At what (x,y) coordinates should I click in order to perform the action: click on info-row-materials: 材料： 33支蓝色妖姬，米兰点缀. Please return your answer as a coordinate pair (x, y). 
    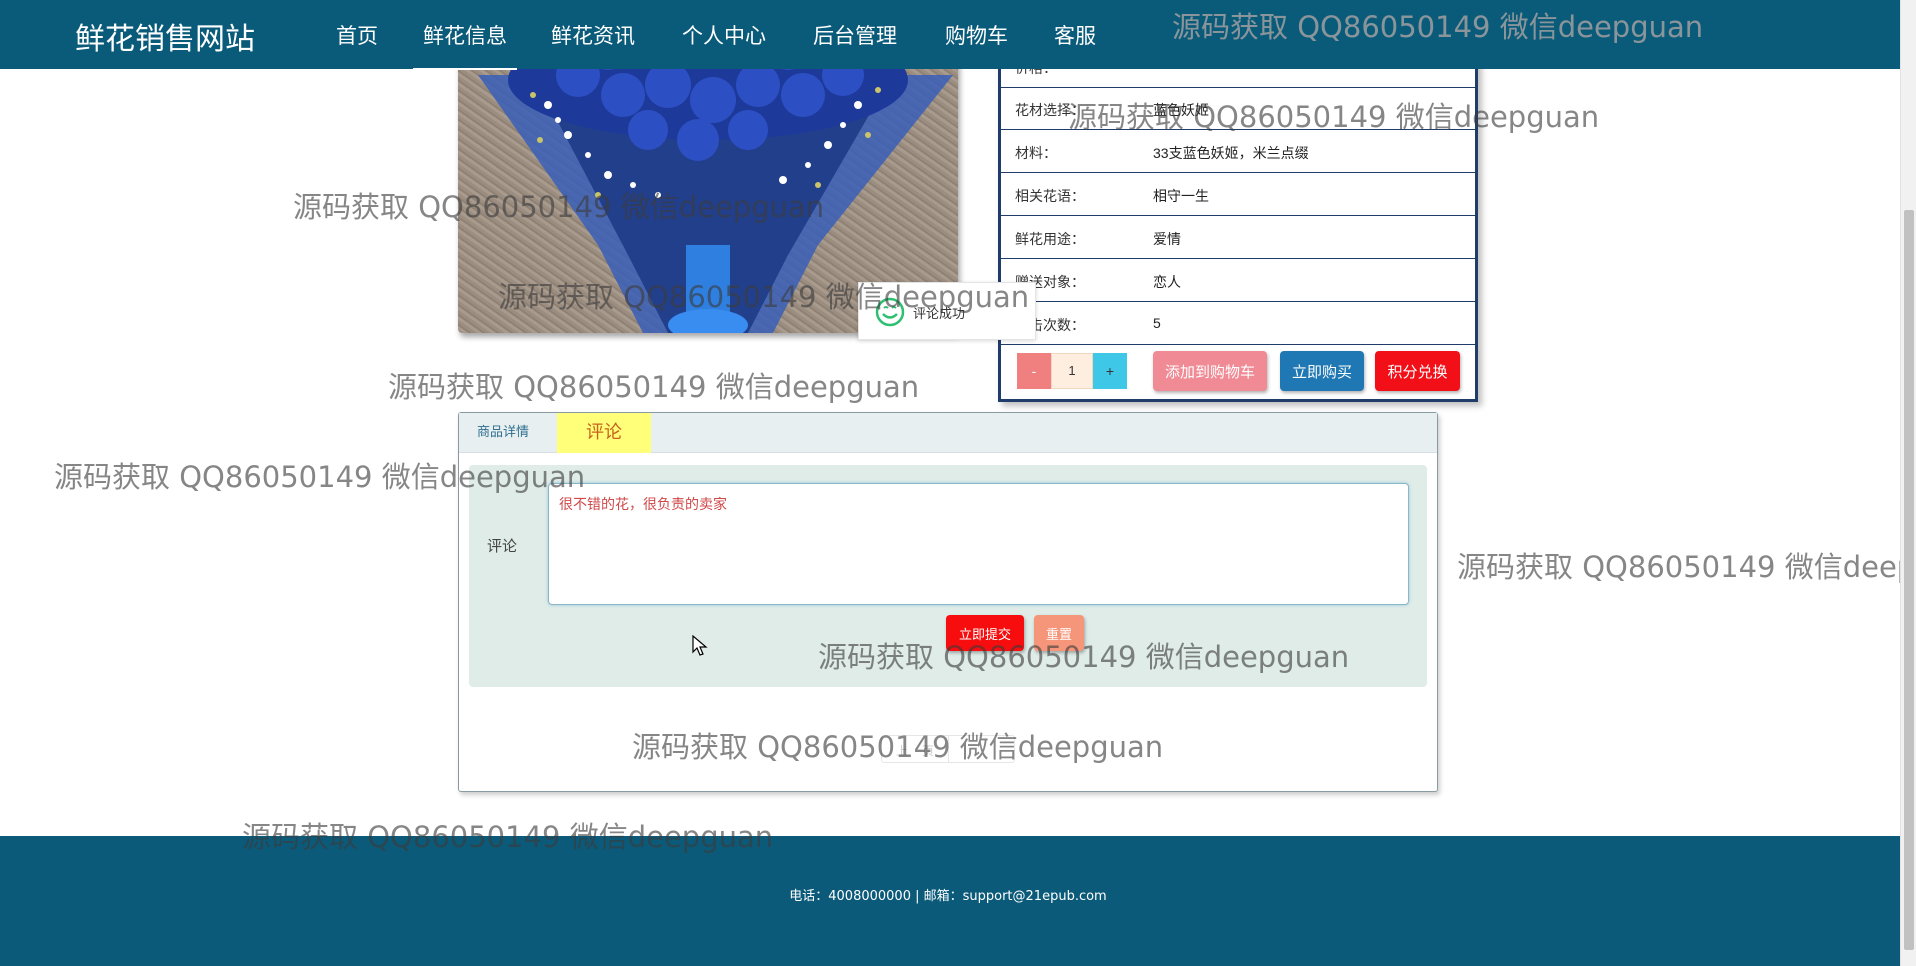
    Looking at the image, I should click on (1238, 151).